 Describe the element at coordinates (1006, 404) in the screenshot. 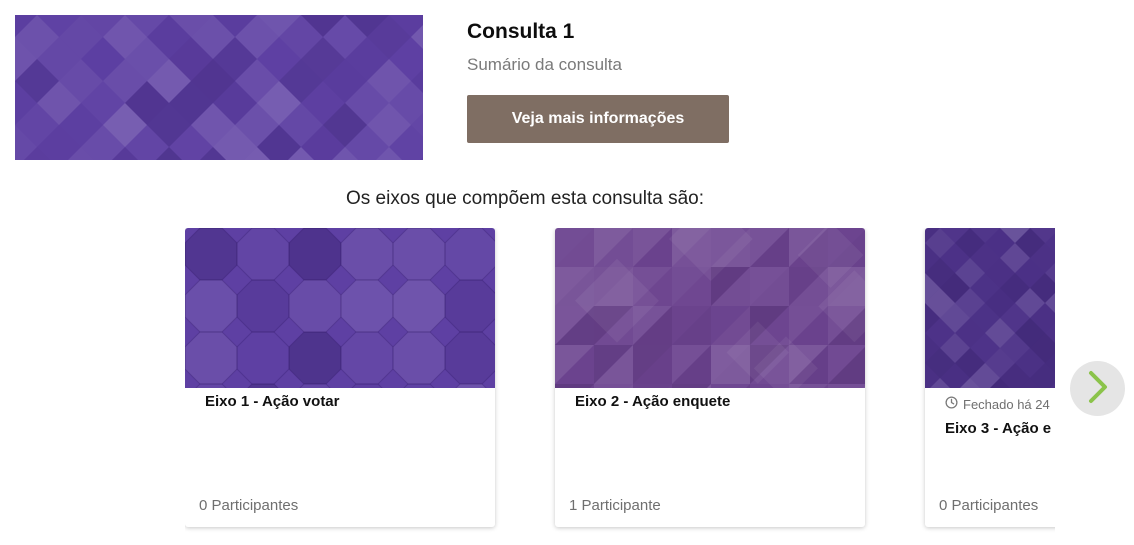

I see `axis-card-status-text: Fechado há 24` at that location.